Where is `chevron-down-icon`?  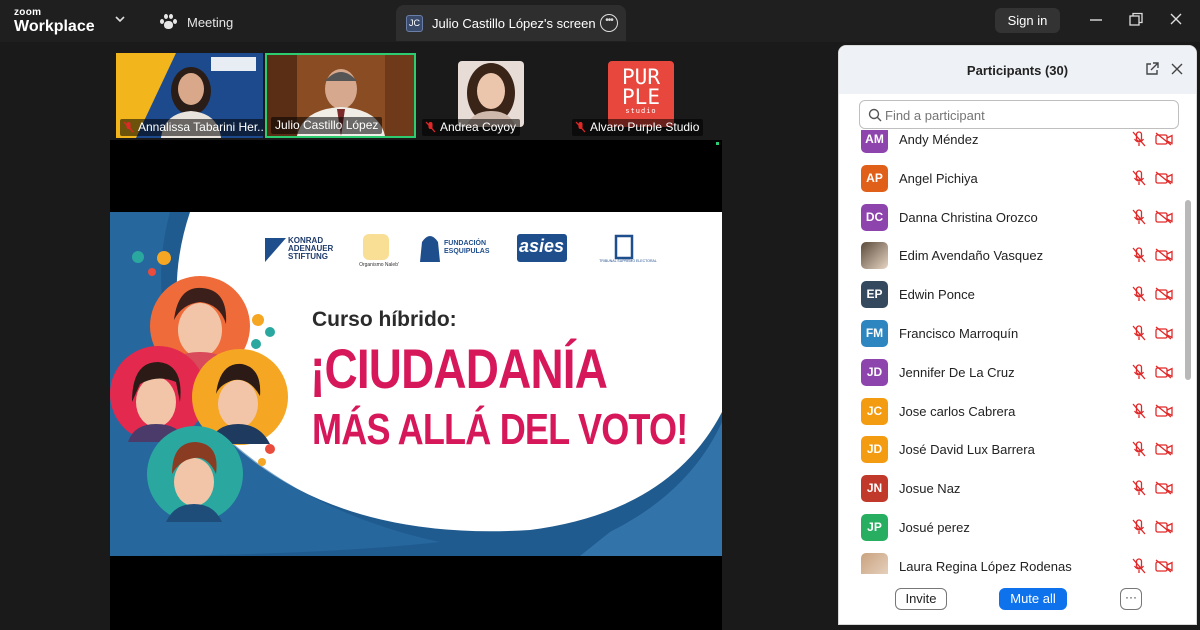 chevron-down-icon is located at coordinates (120, 19).